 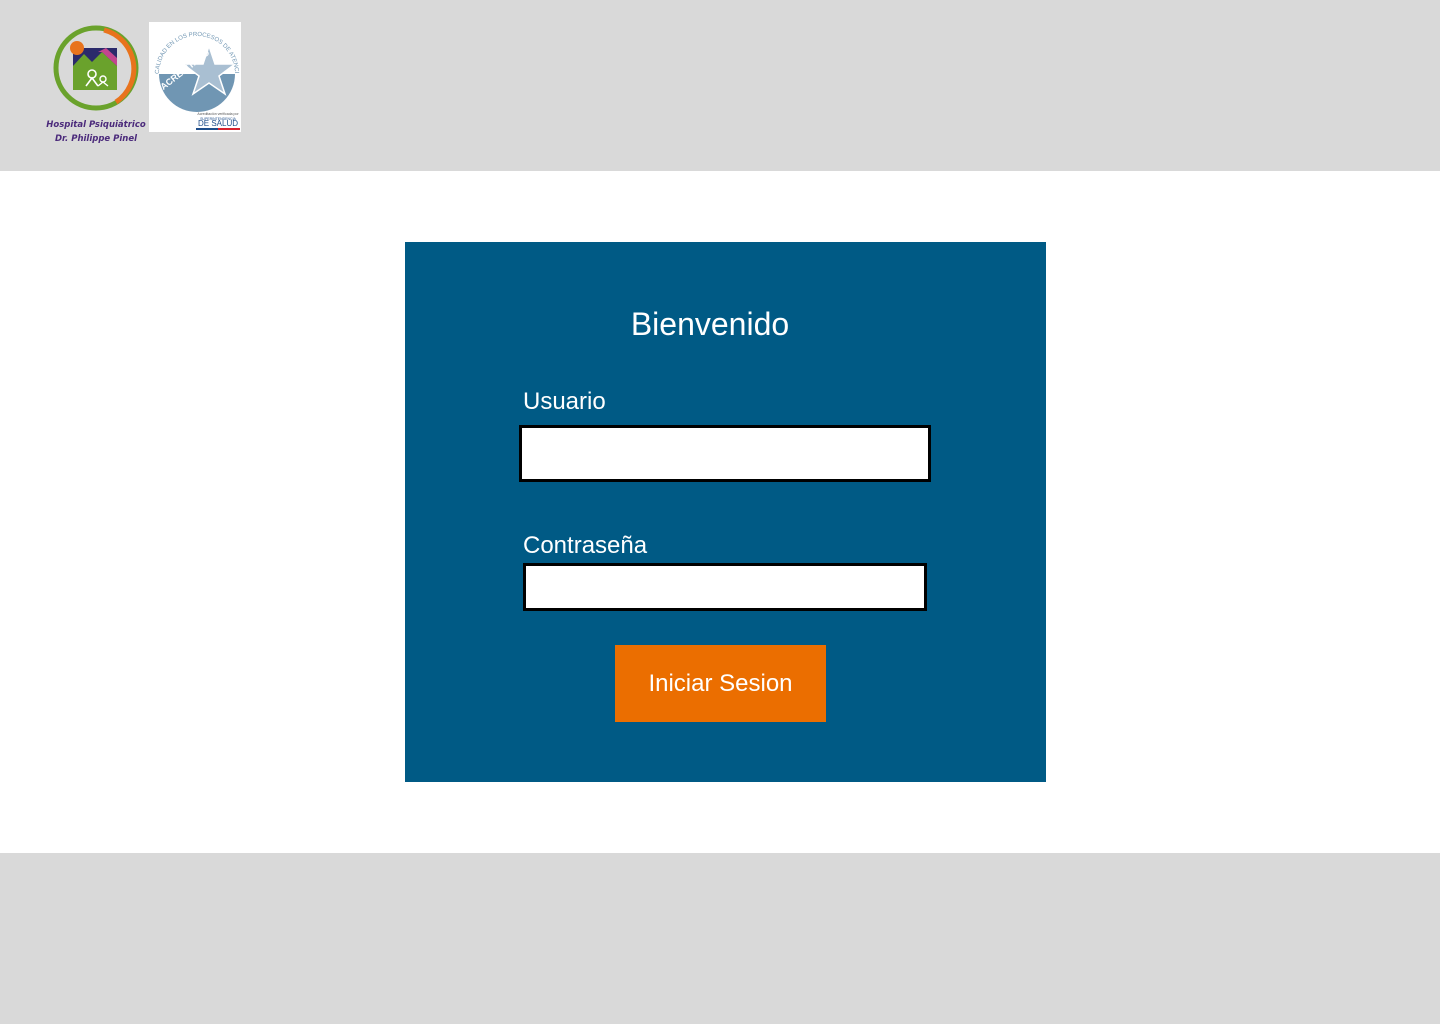 I want to click on hospital-logo: Hospital Psiquiátrico Dr. Philippe Pinel, so click(x=96, y=85).